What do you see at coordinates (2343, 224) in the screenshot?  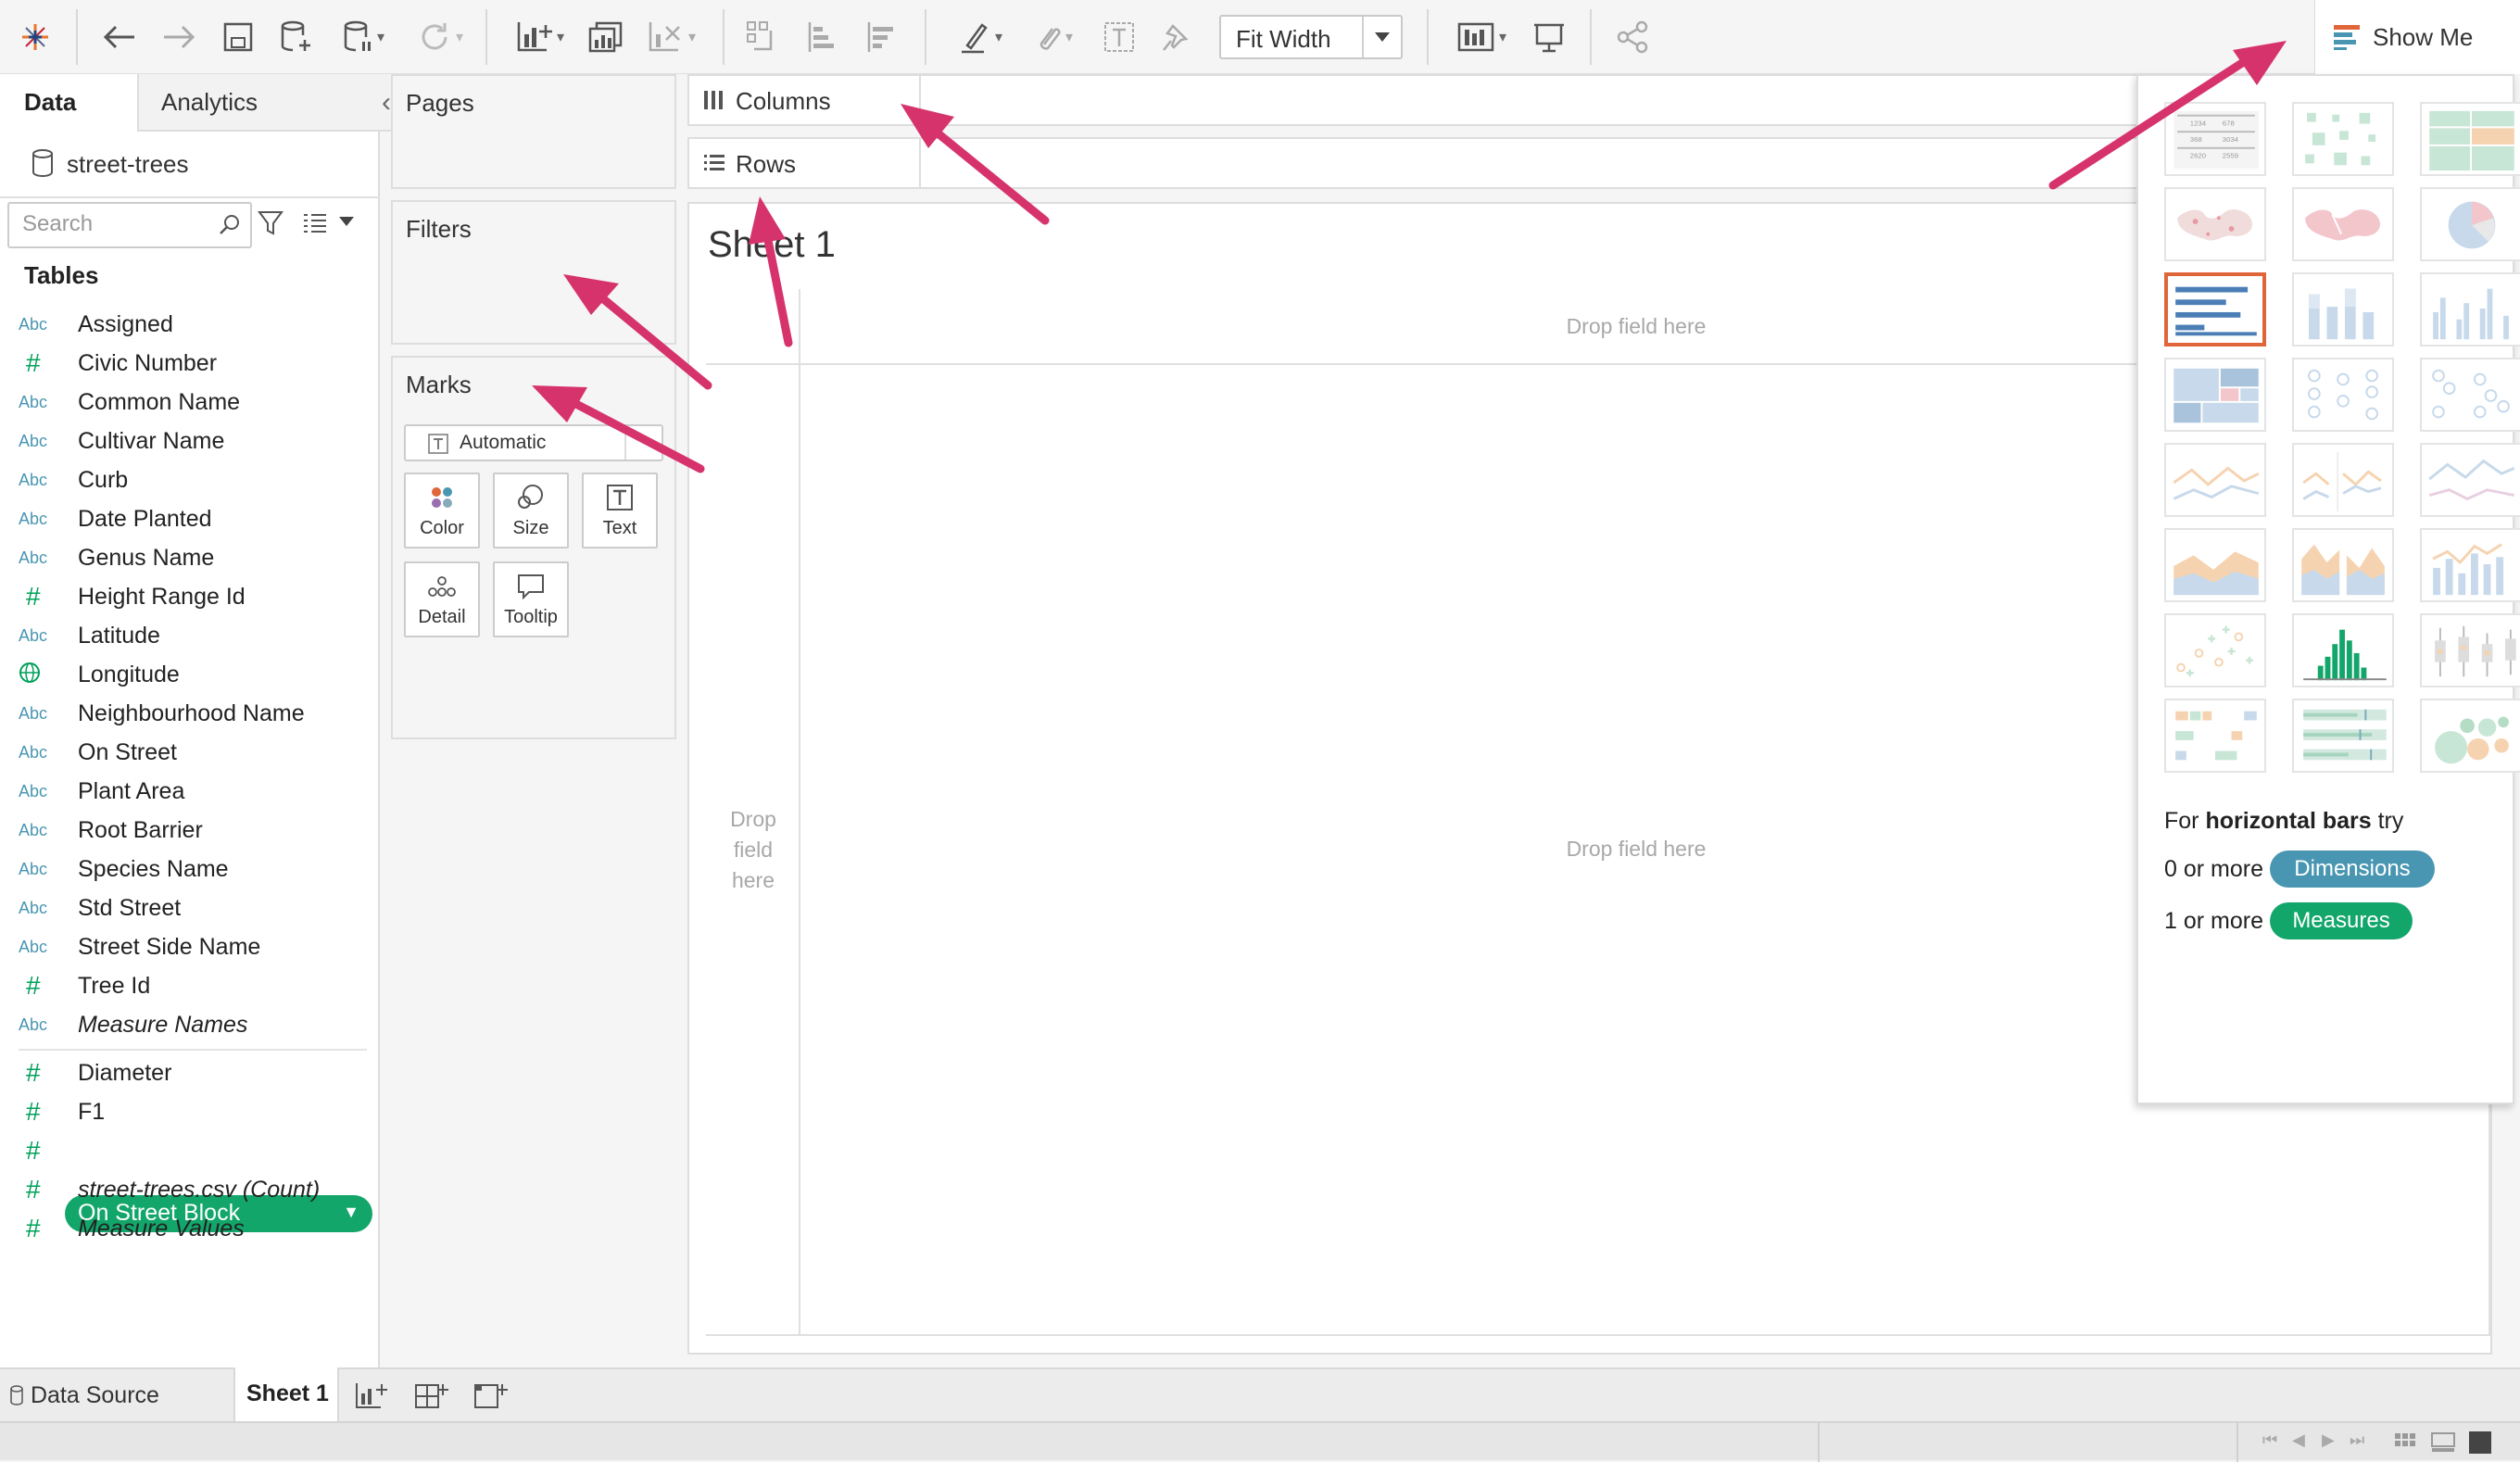 I see `filled-map-chart-button` at bounding box center [2343, 224].